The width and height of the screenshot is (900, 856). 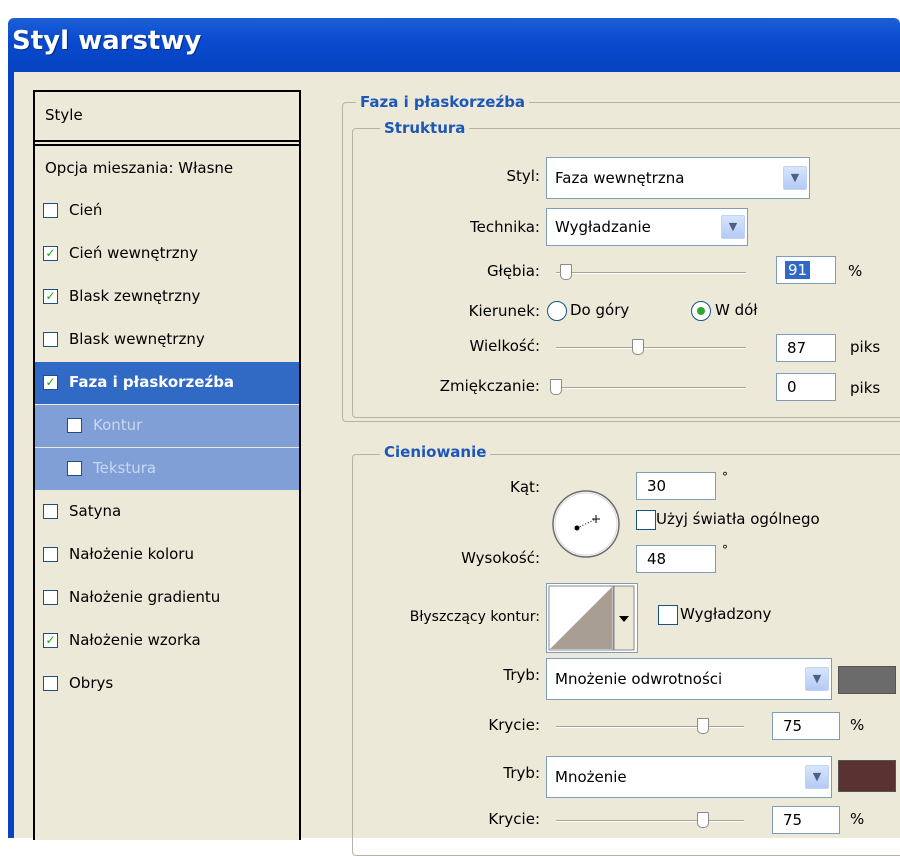 I want to click on angle-label: Kąt:, so click(x=525, y=487).